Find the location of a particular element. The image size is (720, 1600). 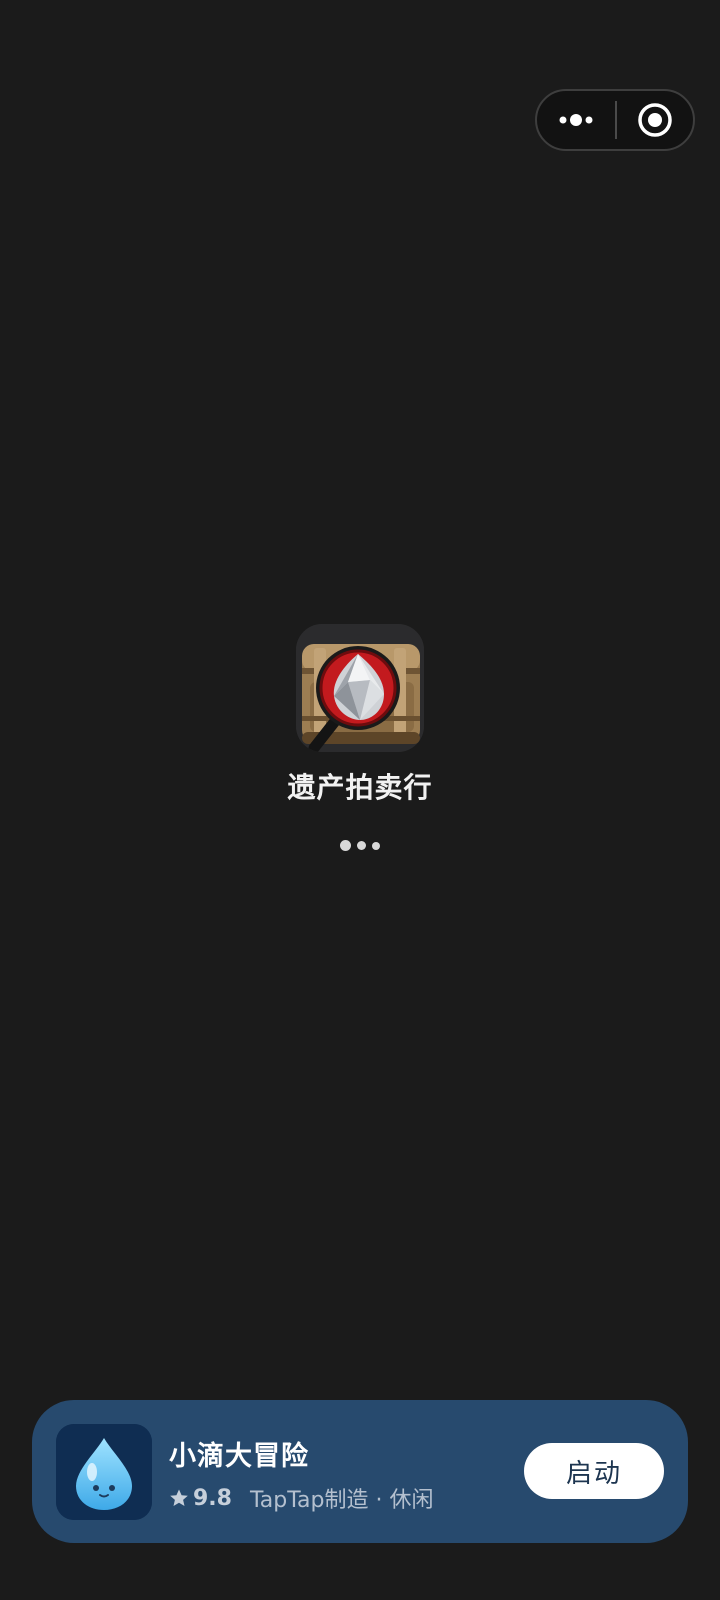

water-drop-icon is located at coordinates (104, 1472).